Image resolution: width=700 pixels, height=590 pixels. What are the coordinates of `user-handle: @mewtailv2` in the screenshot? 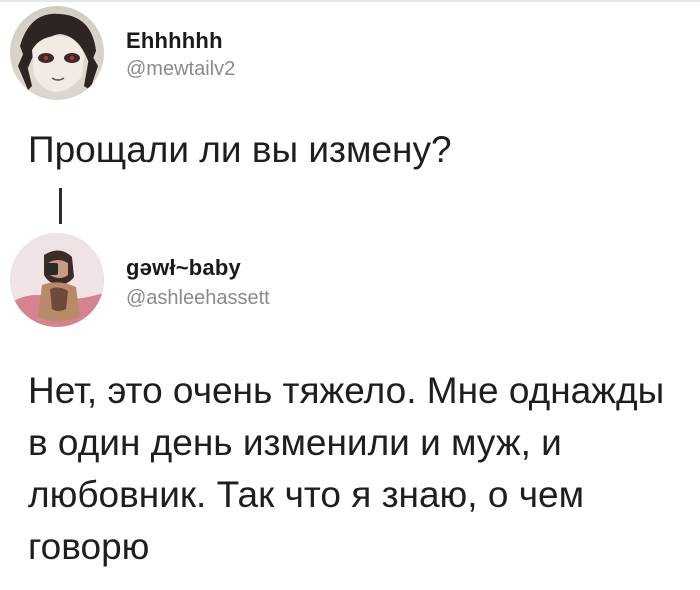 It's located at (180, 69).